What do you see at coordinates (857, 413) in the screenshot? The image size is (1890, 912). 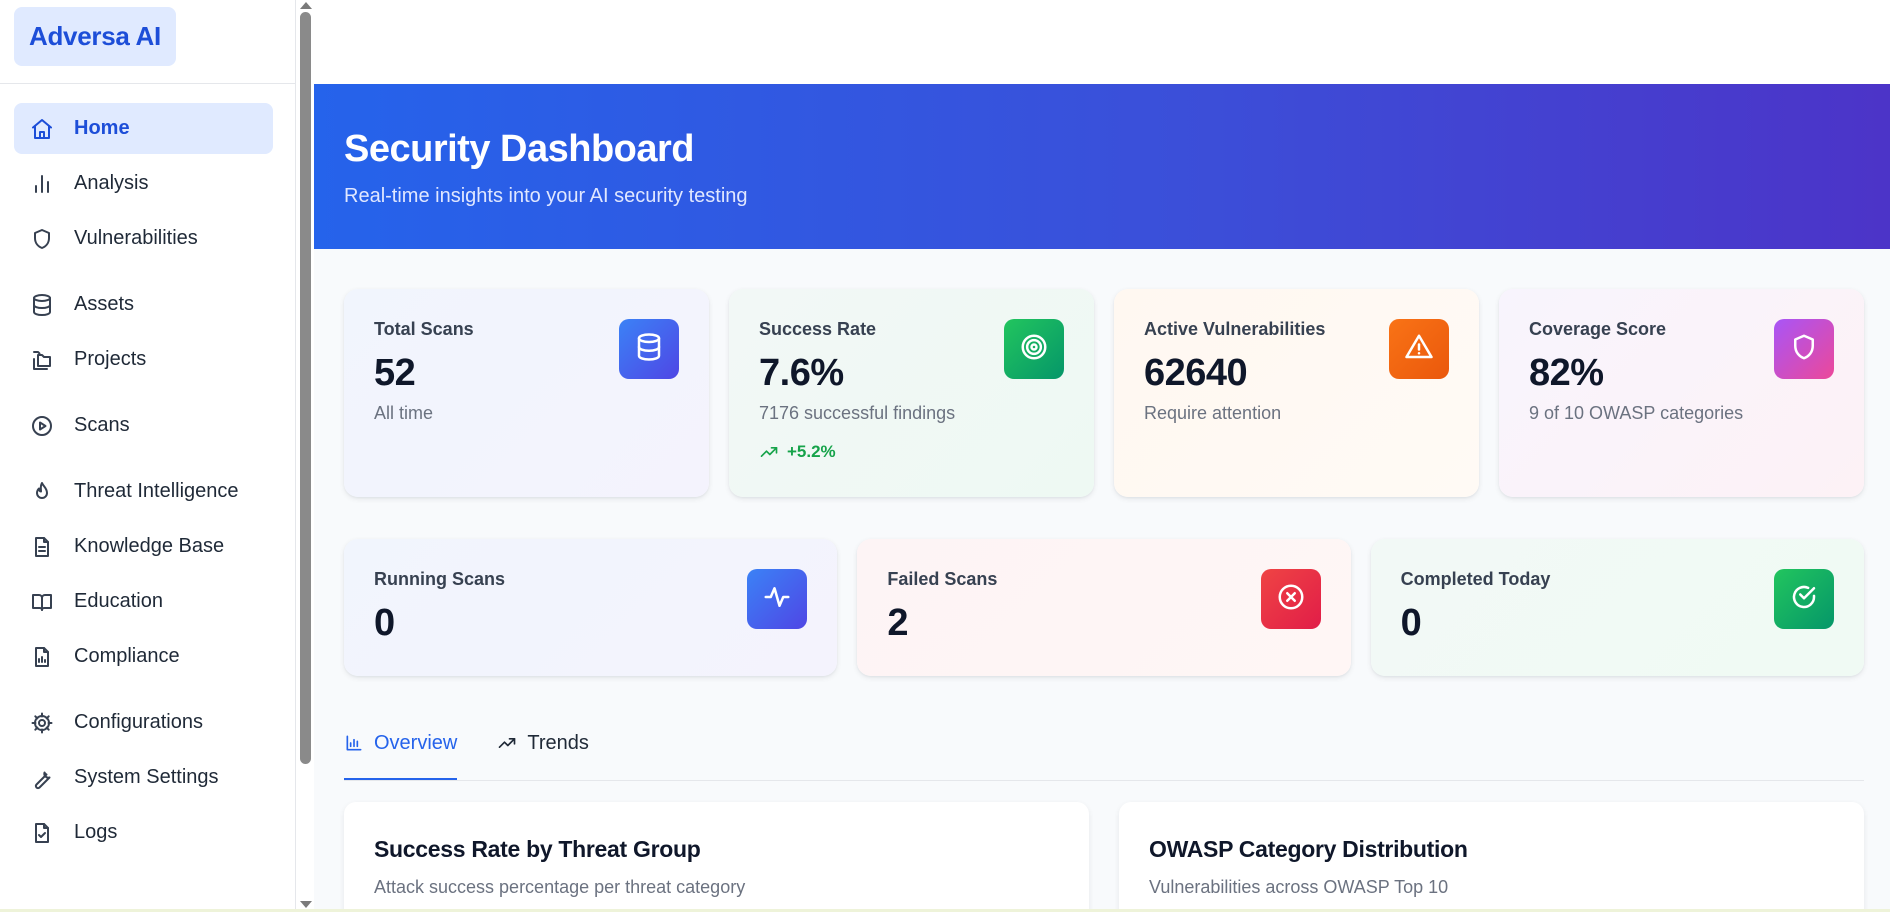 I see `stat-subtext: 7176 successful findings` at bounding box center [857, 413].